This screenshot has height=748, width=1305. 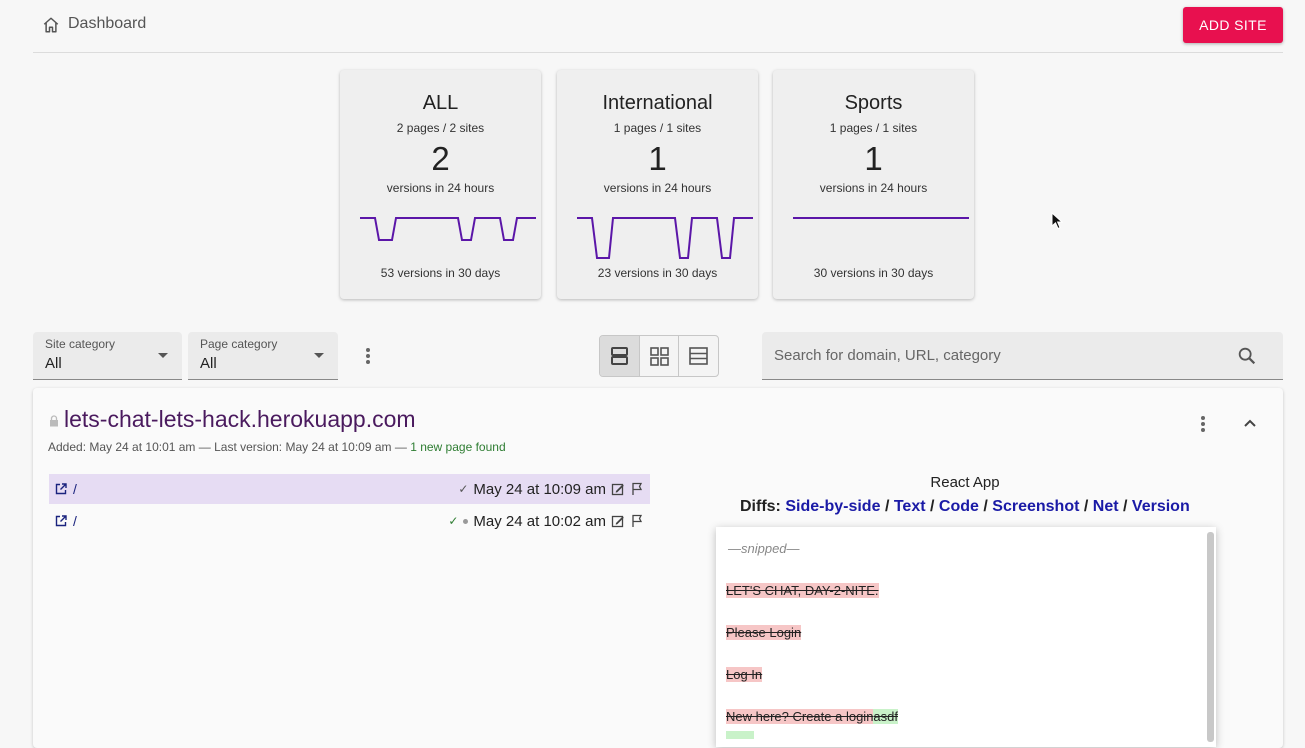 I want to click on diff-screenshot-link: Screenshot, so click(x=1035, y=506).